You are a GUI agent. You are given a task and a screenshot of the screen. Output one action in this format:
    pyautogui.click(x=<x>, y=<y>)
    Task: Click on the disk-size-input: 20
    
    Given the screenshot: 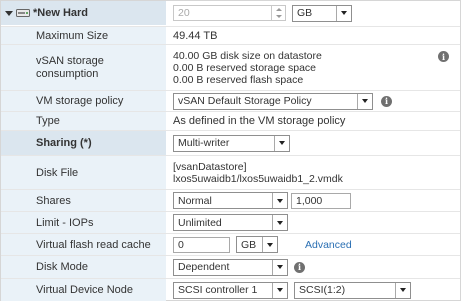 What is the action you would take?
    pyautogui.click(x=229, y=13)
    